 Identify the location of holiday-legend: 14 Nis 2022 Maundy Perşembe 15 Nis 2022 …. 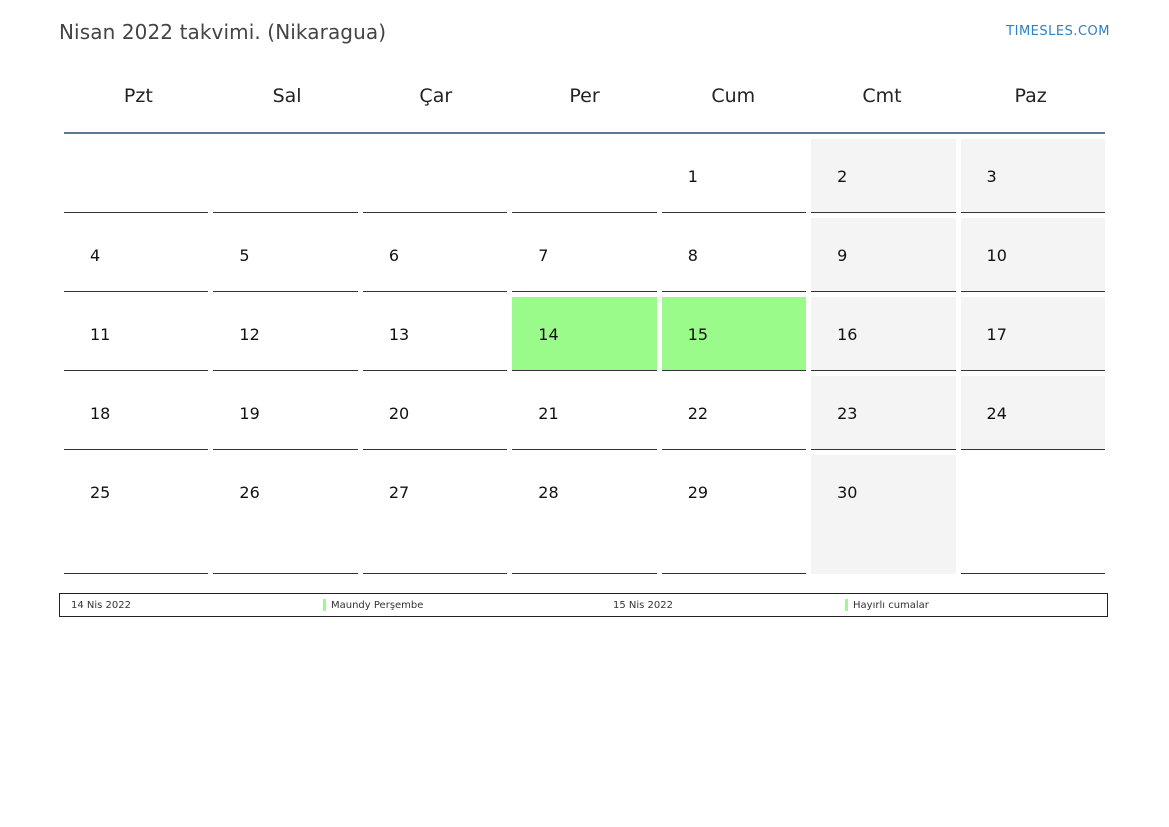
(583, 605).